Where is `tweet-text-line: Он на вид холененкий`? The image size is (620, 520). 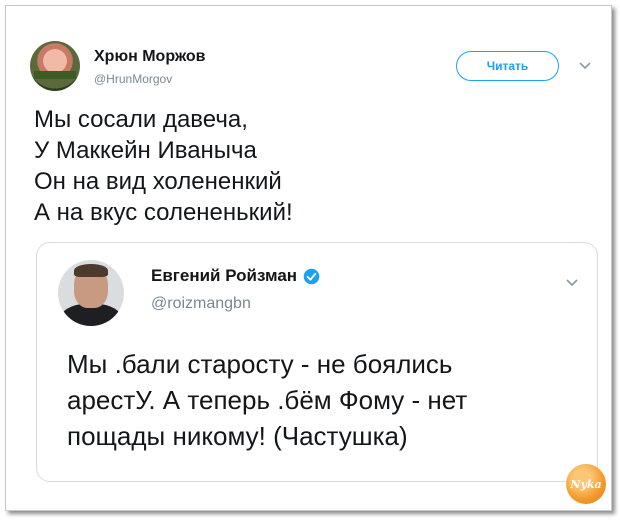 tweet-text-line: Он на вид холененкий is located at coordinates (158, 181).